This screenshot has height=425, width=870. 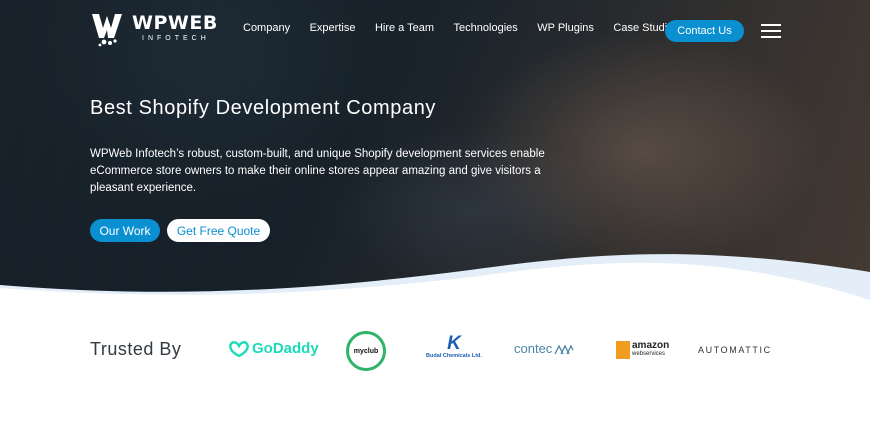 What do you see at coordinates (704, 31) in the screenshot?
I see `contact-us-button: Contact Us` at bounding box center [704, 31].